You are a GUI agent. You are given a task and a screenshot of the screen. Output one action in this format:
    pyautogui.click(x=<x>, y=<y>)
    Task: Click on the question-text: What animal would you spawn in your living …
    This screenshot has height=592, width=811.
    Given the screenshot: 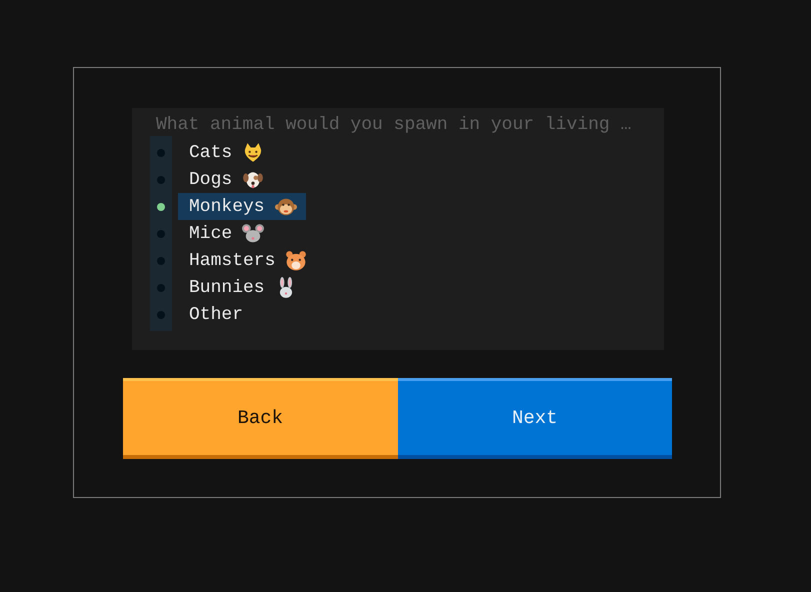 What is the action you would take?
    pyautogui.click(x=393, y=125)
    